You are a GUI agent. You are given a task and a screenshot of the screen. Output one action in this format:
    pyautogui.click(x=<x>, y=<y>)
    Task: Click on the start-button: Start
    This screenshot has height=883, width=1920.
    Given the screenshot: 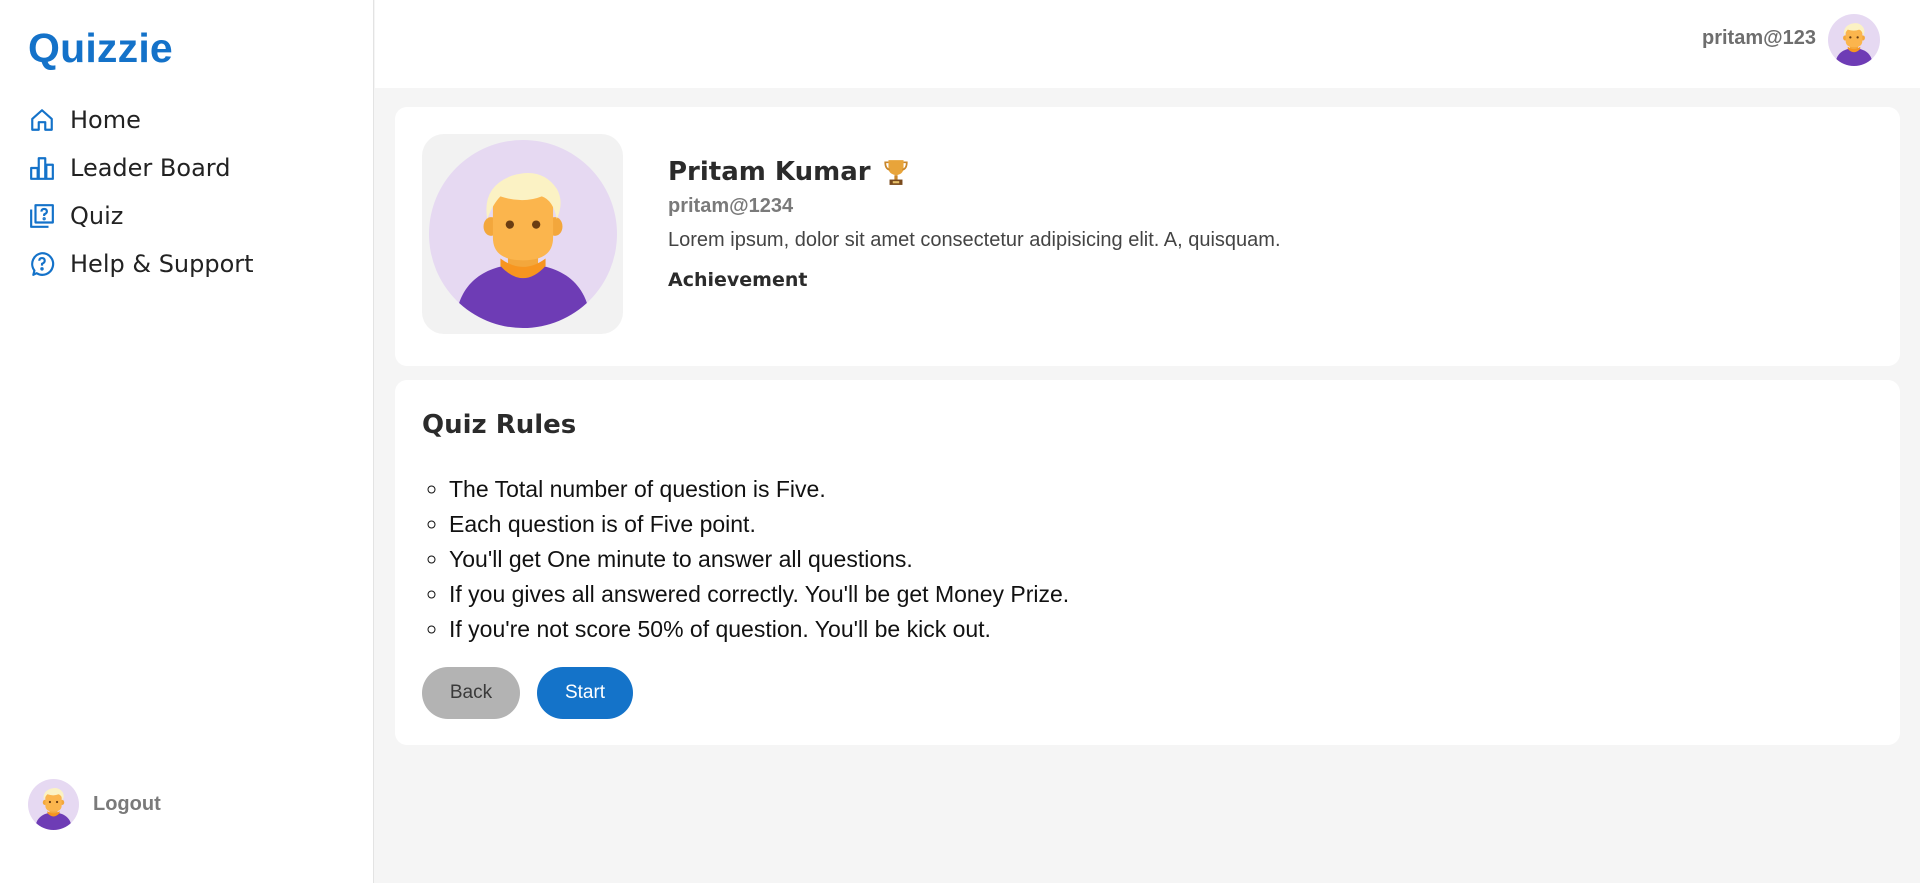 What is the action you would take?
    pyautogui.click(x=585, y=693)
    